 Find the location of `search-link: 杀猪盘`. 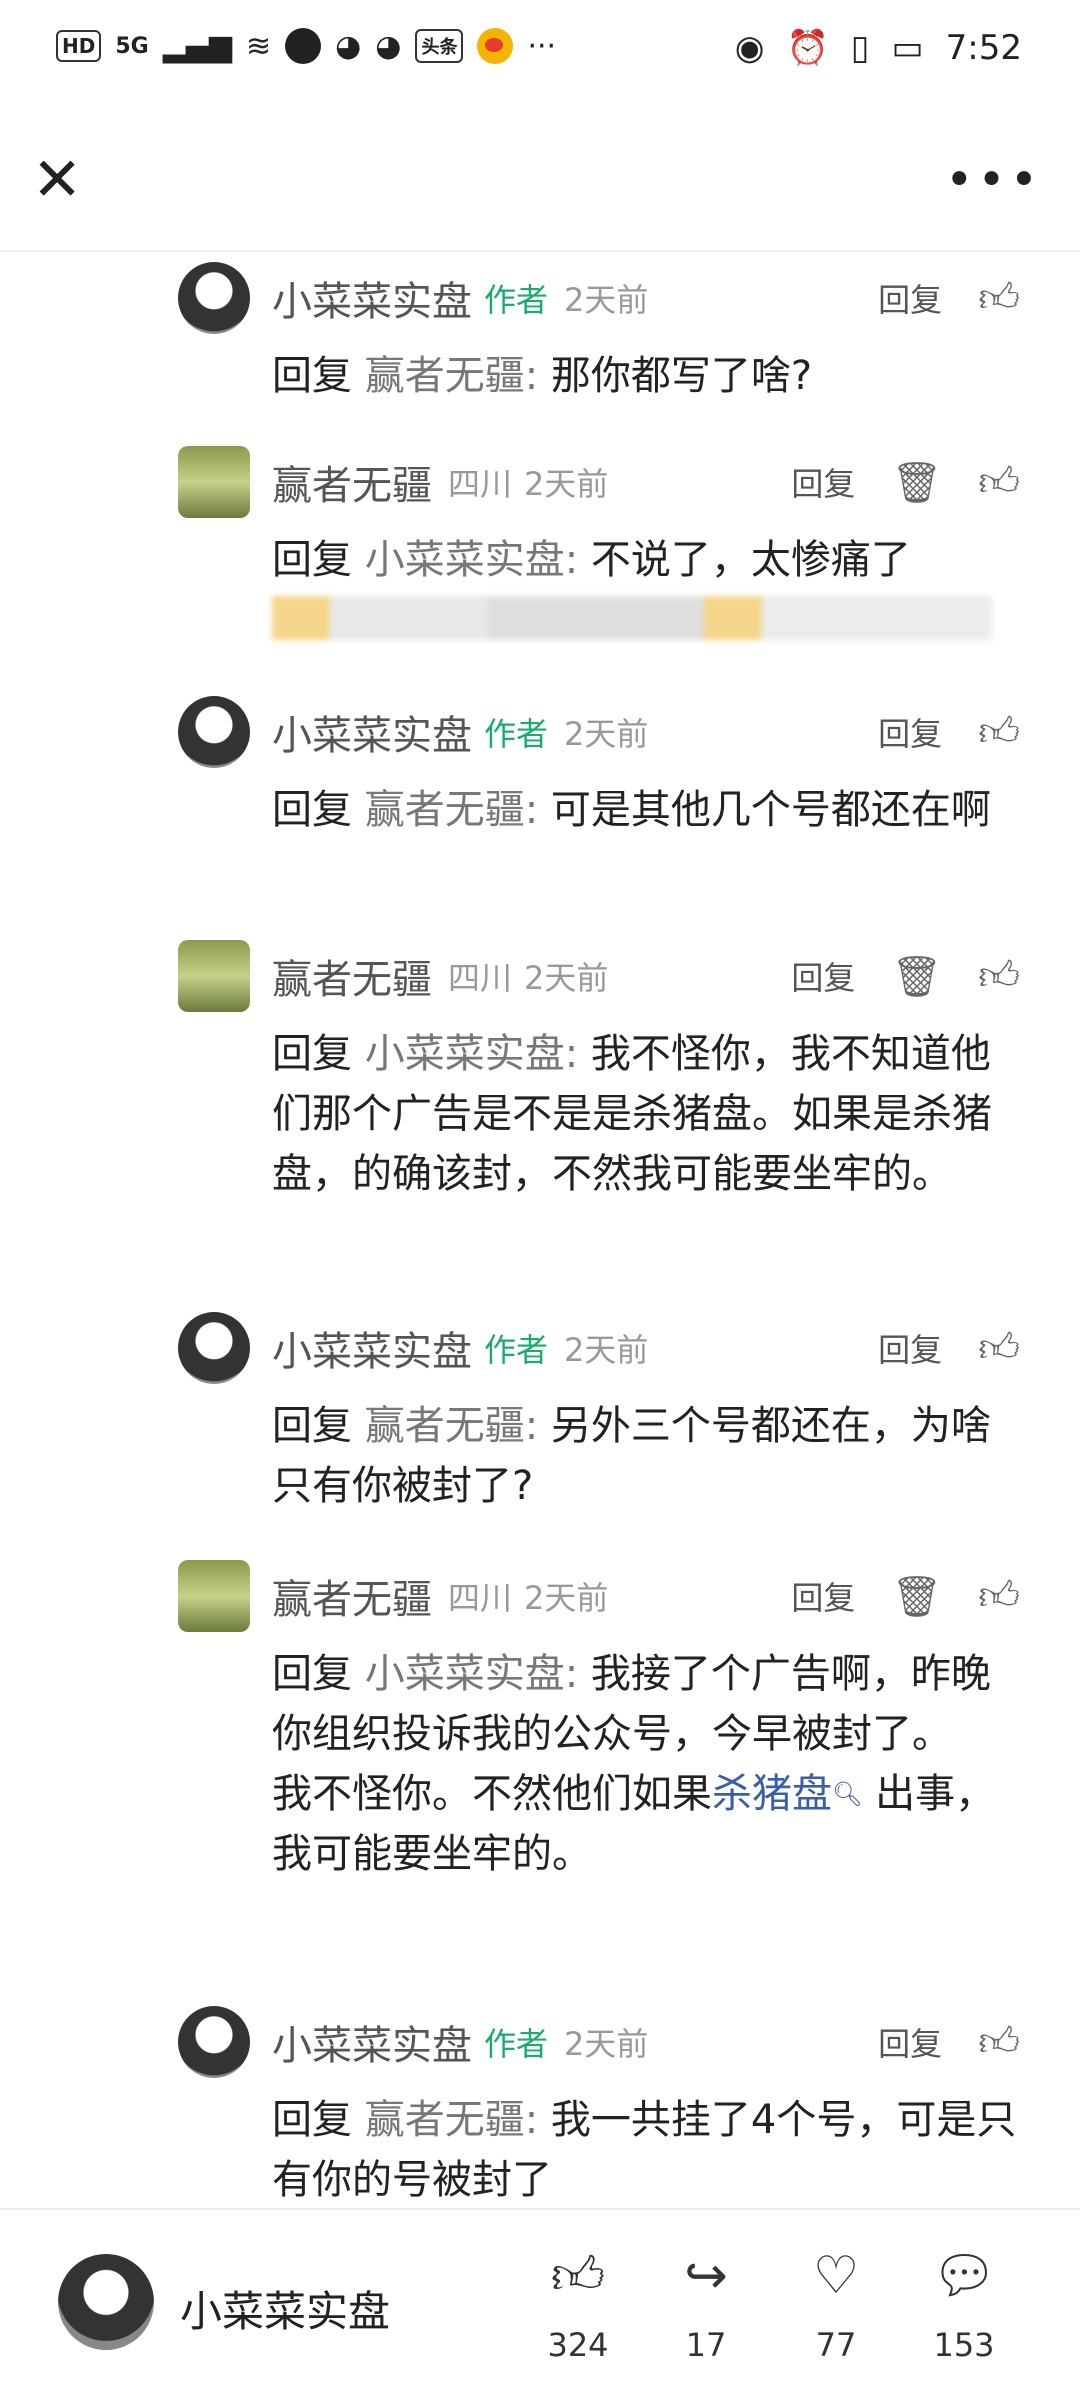

search-link: 杀猪盘 is located at coordinates (772, 1794).